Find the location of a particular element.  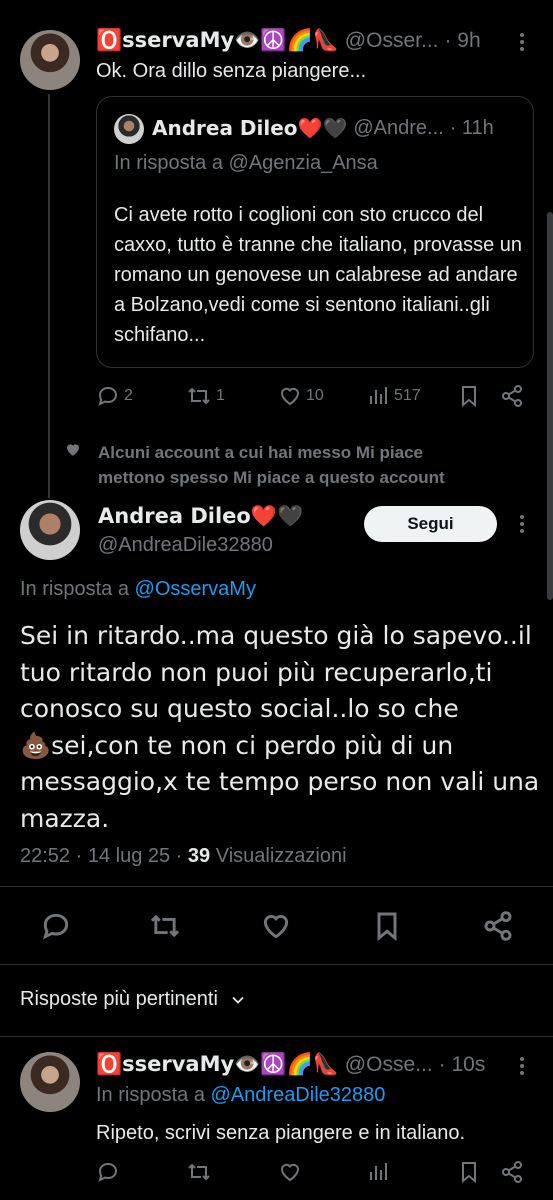

timestamp: · 9h is located at coordinates (462, 41).